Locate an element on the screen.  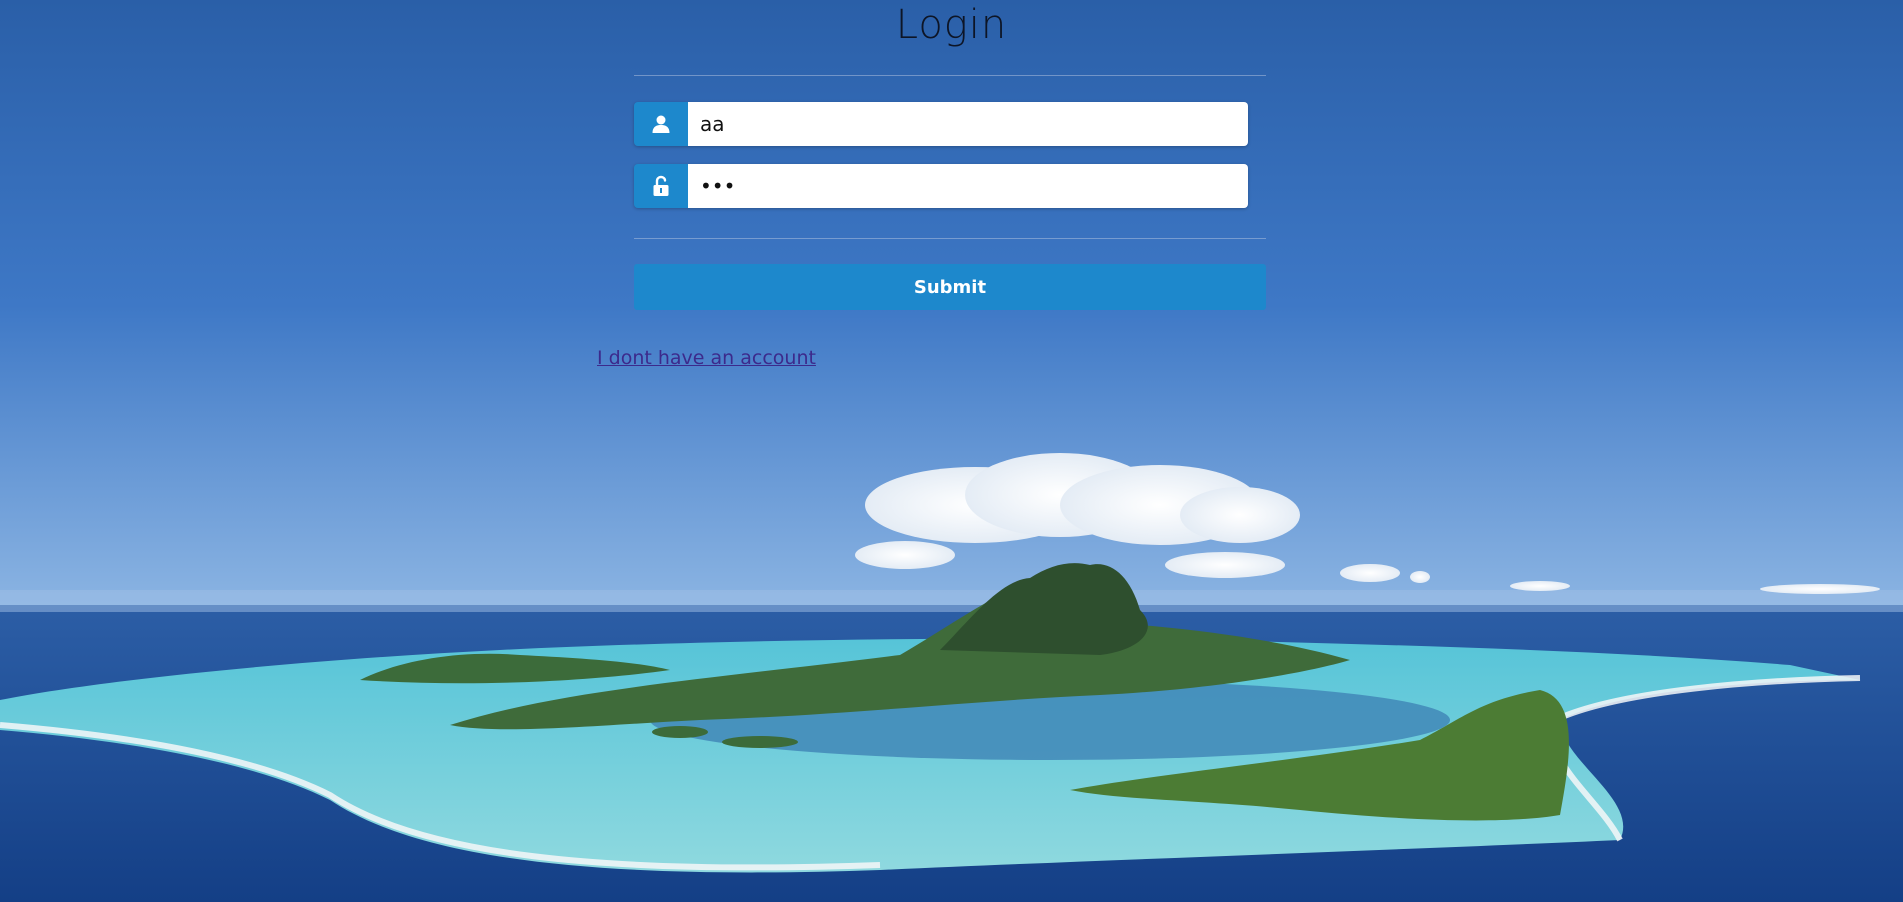
unlock-icon is located at coordinates (661, 186).